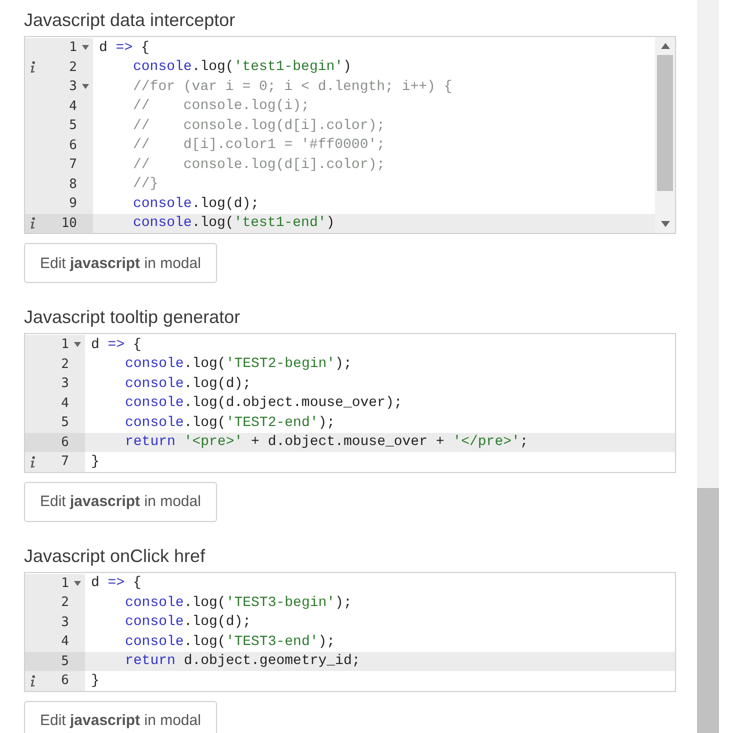  I want to click on code-editor: 1 d => { 2 console.log('TEST3-begin'); 3 console.log(d); 4 console.log('TEST3-end'); 5 return d.object.geometry_id; 6 }, so click(350, 632).